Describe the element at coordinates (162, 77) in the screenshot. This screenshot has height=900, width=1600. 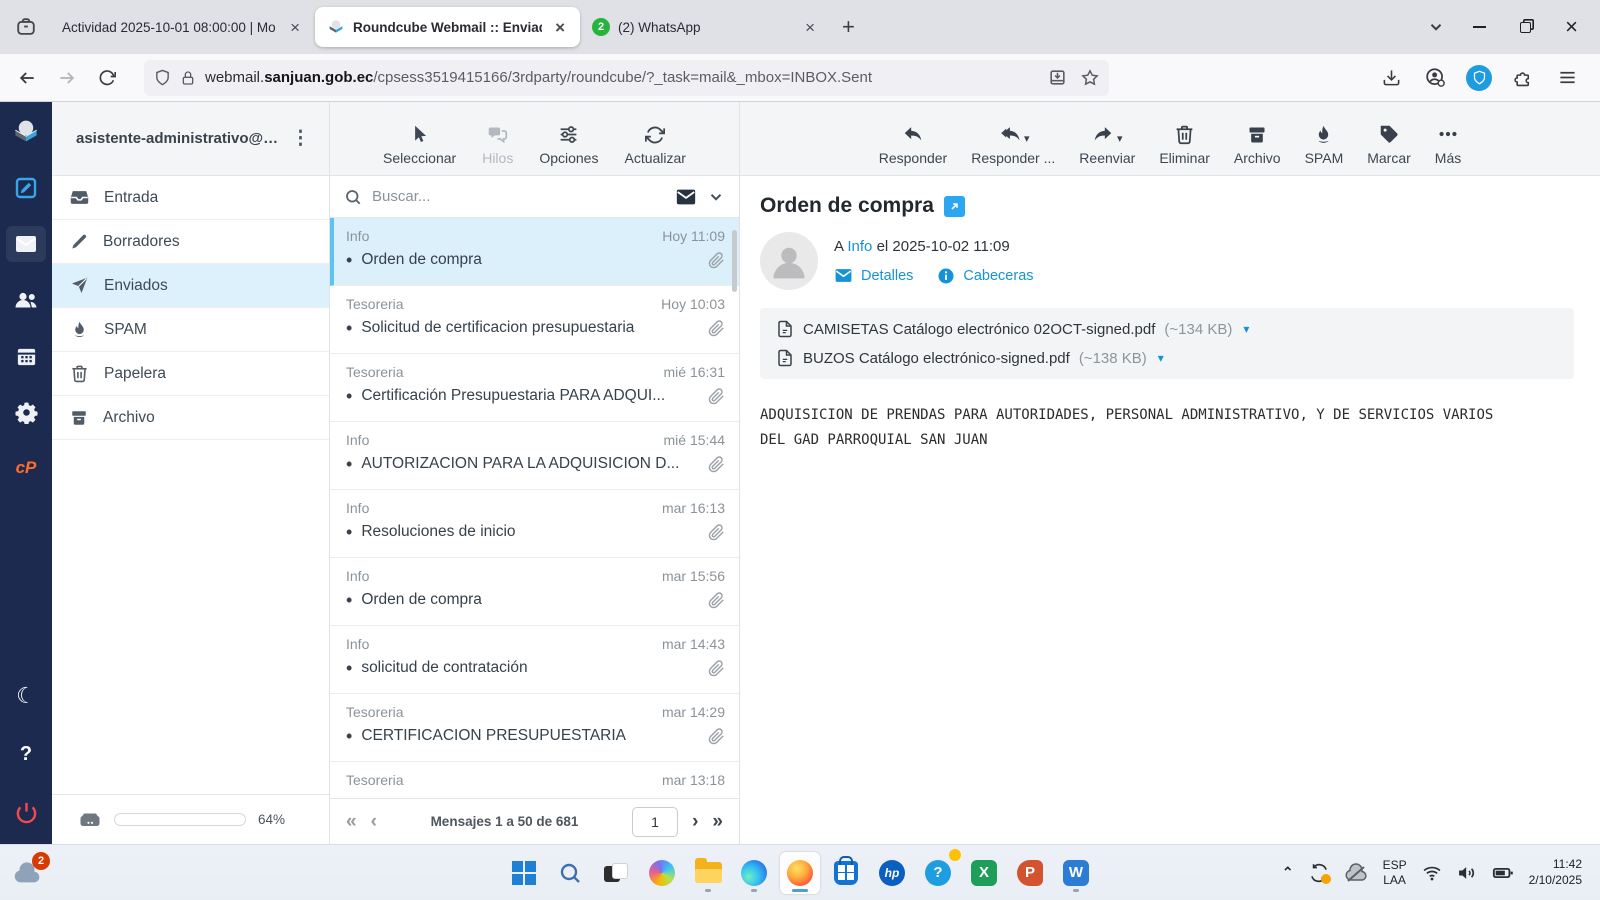
I see `shield-icon` at that location.